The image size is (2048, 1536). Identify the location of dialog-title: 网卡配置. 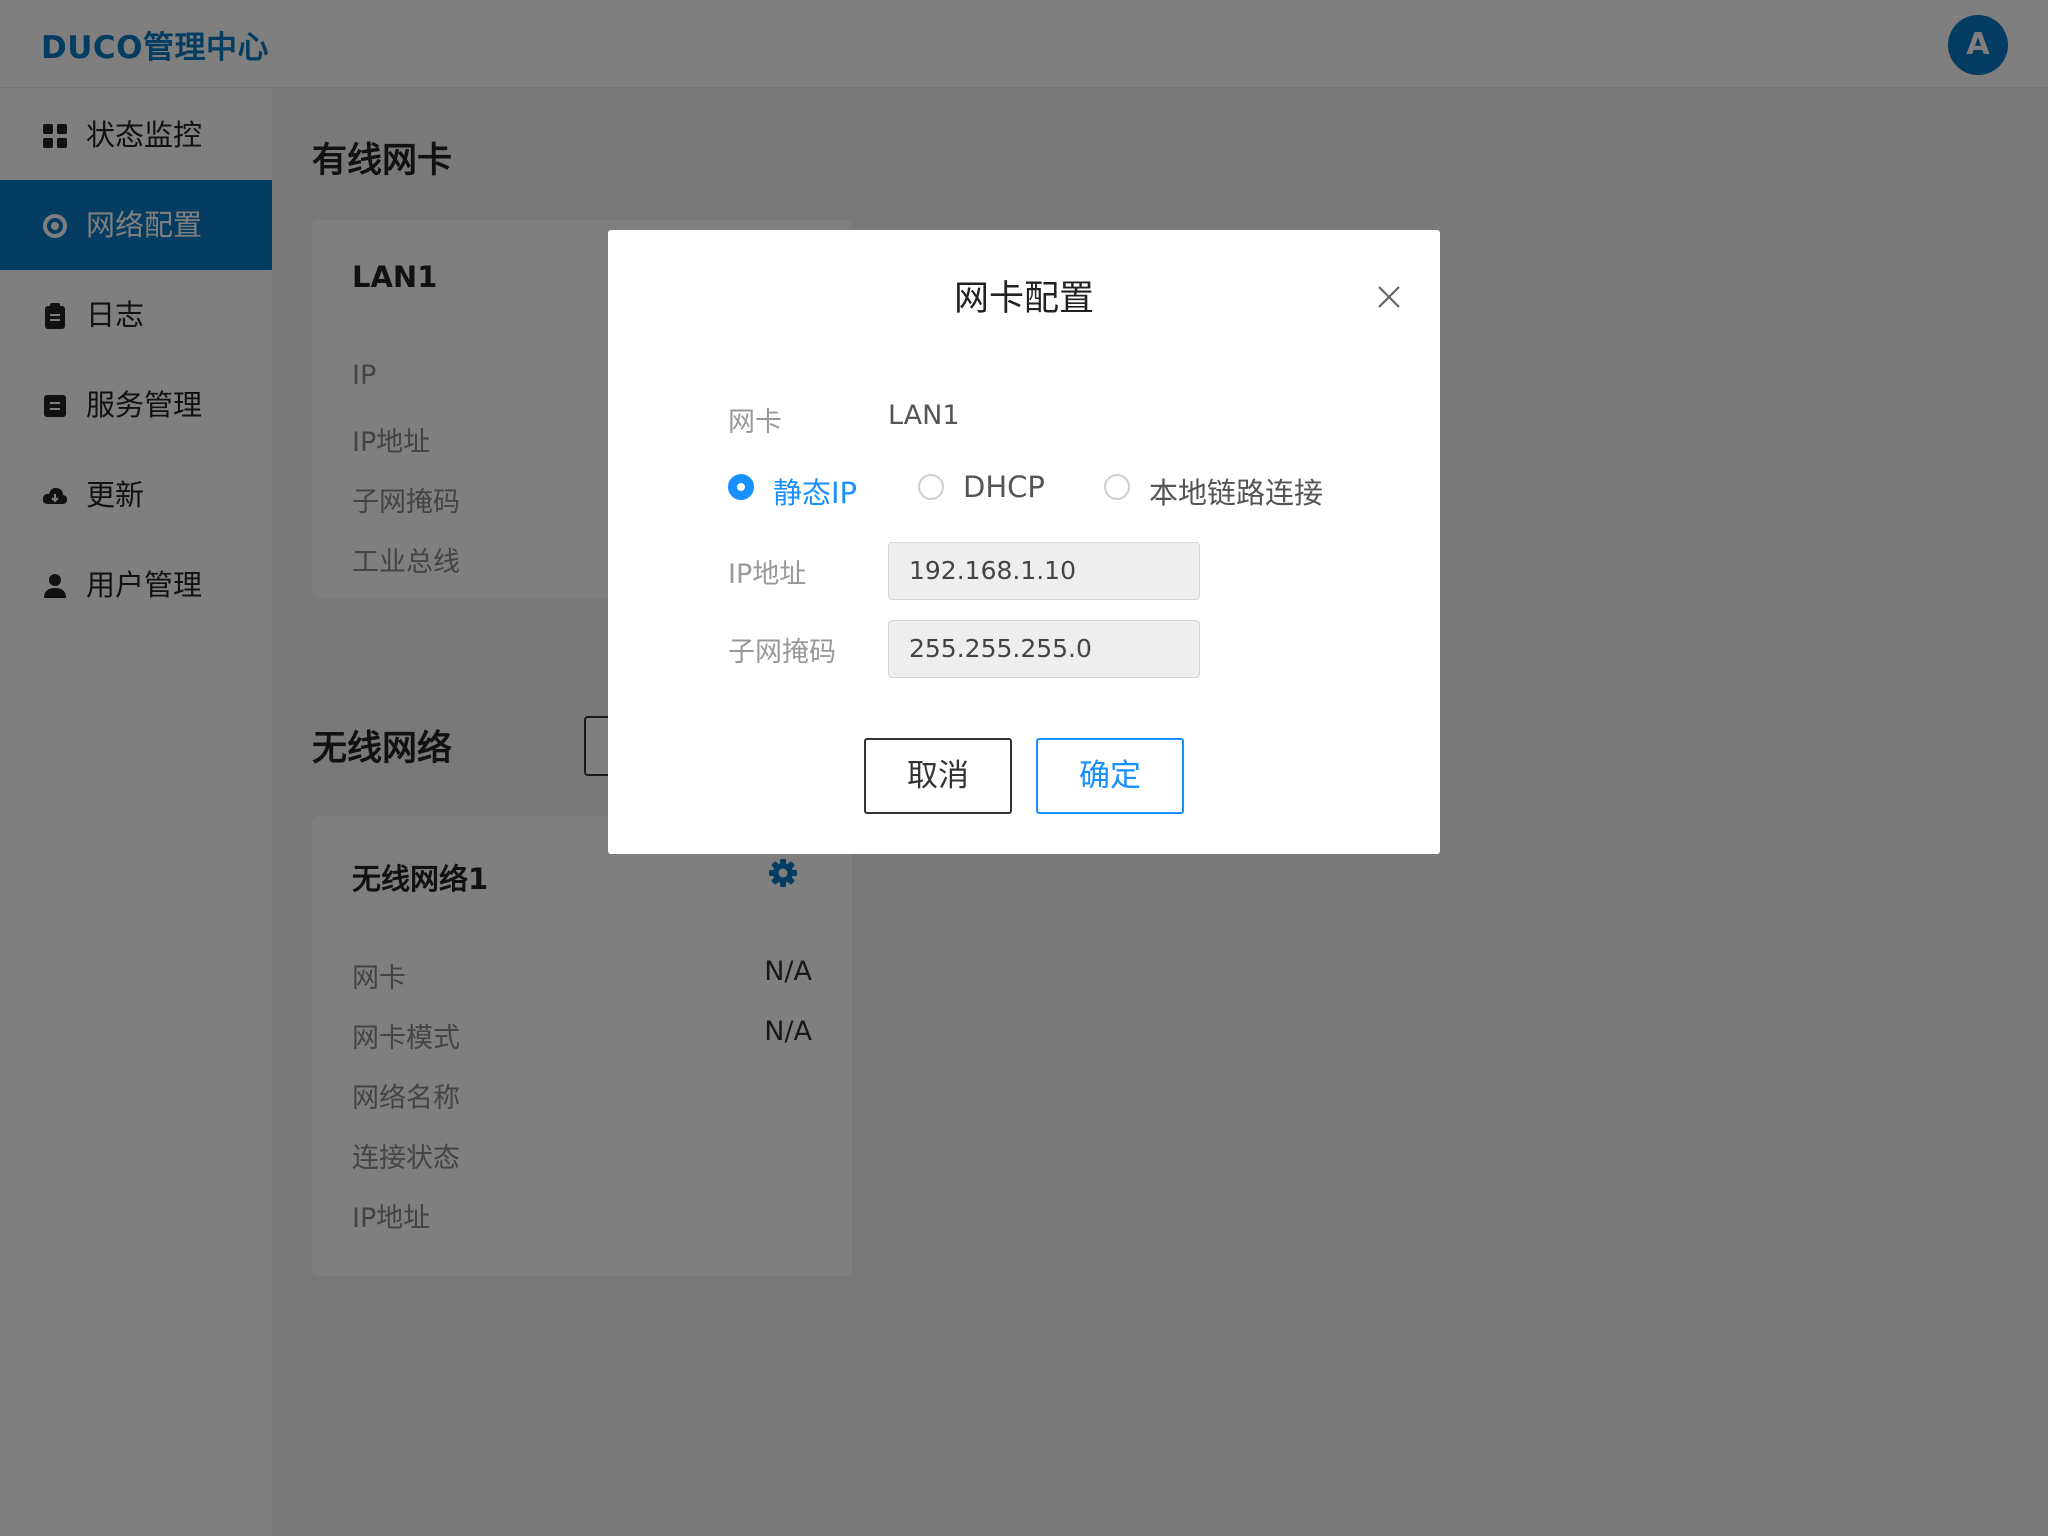
(1023, 299).